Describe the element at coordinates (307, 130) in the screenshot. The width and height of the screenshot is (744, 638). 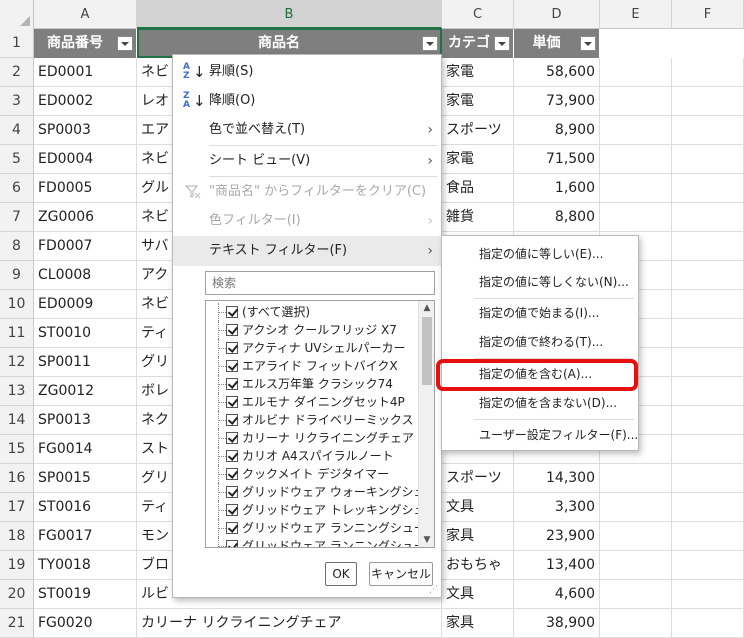
I see `menu-sort-by-color: 色で並べ替え(T) ›` at that location.